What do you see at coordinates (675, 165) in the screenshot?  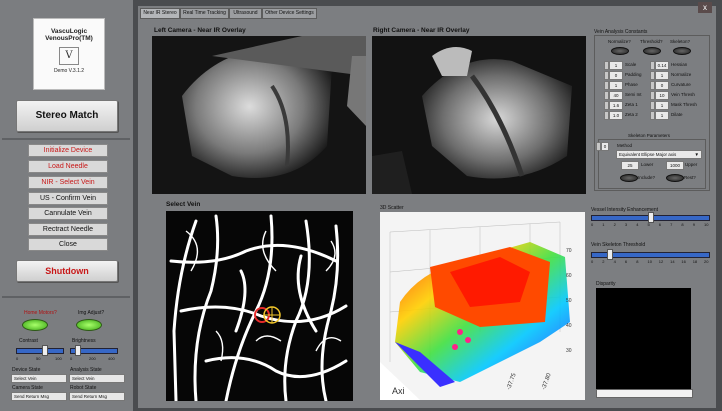 I see `upper-field: 1000` at bounding box center [675, 165].